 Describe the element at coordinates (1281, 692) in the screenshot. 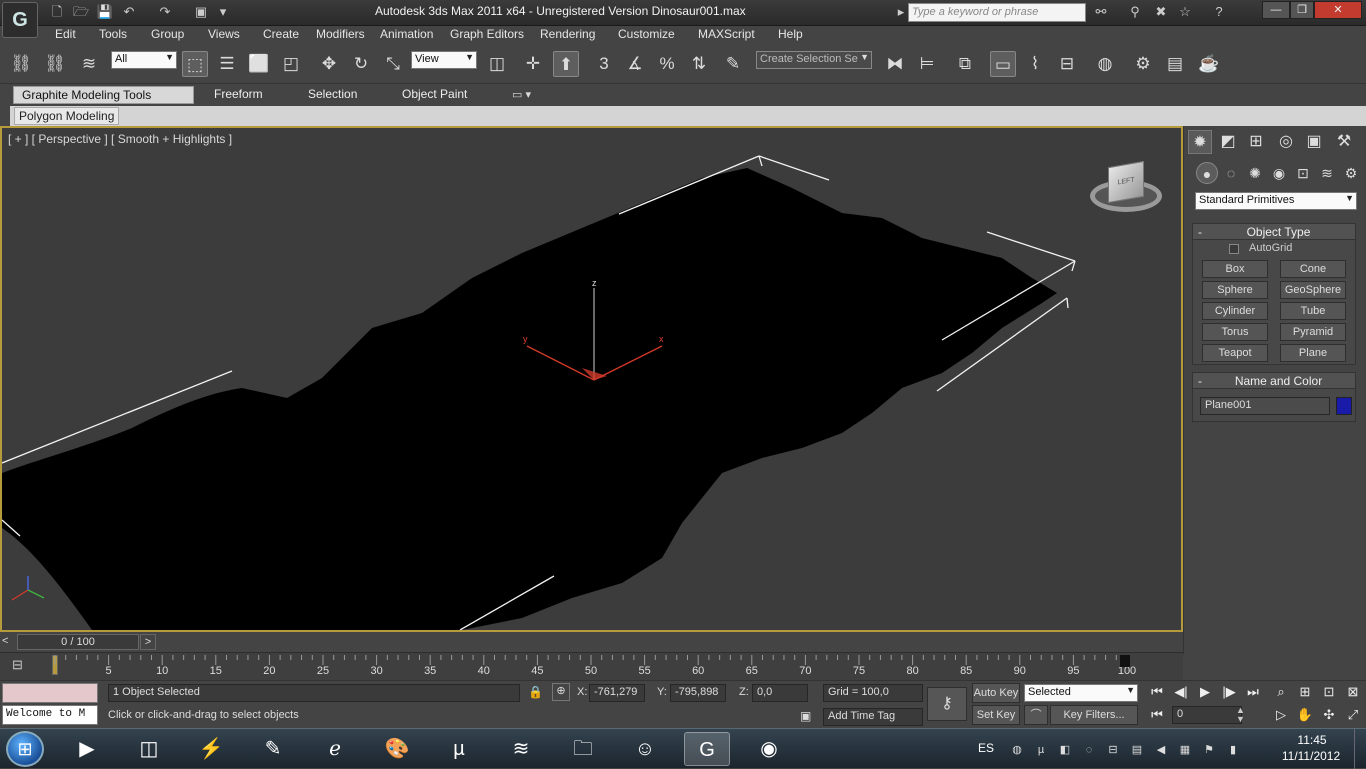

I see `zoom-icon: ⌕` at that location.